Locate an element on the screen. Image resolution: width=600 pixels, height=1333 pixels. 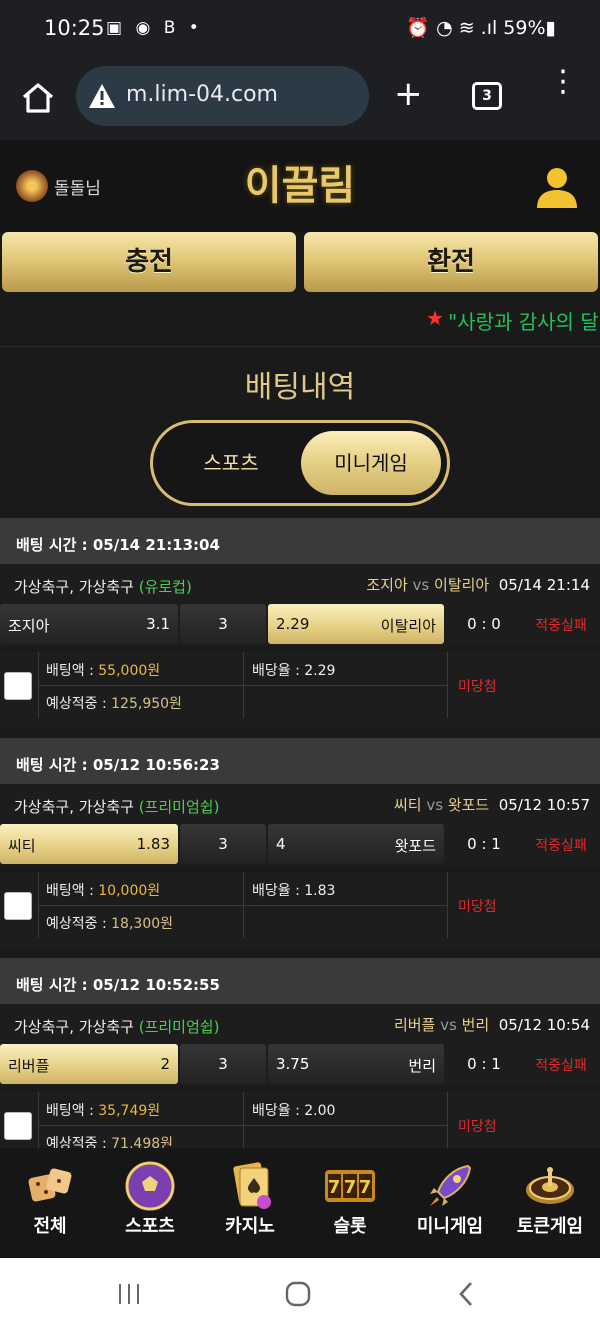
match-time: 05/12 10:54 is located at coordinates (544, 1025).